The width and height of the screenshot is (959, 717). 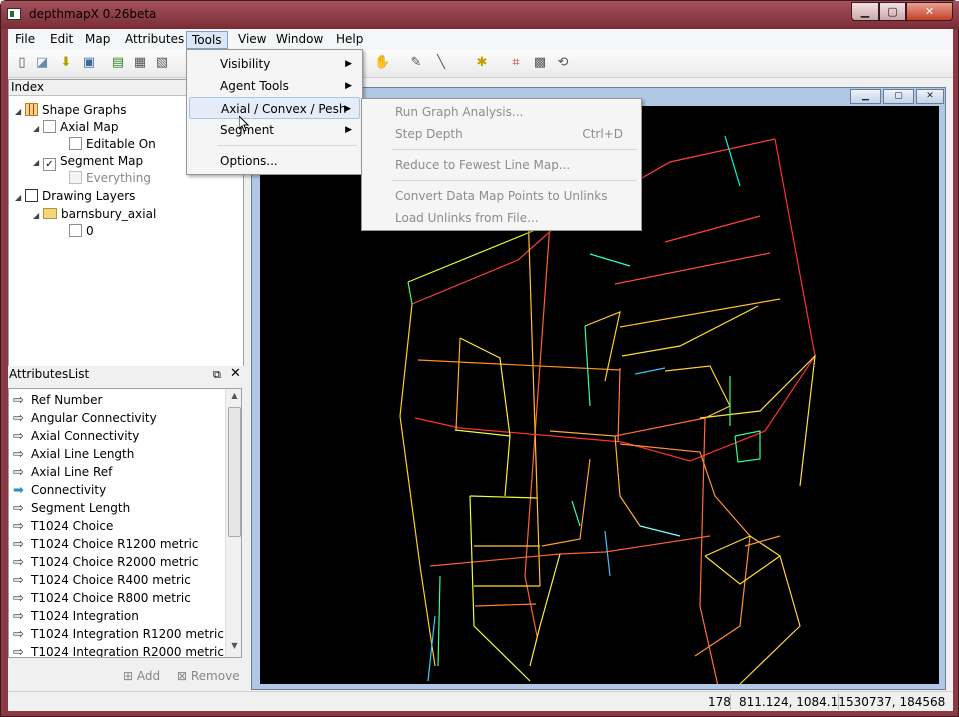 I want to click on edit-layer-icon: ▦, so click(x=140, y=63).